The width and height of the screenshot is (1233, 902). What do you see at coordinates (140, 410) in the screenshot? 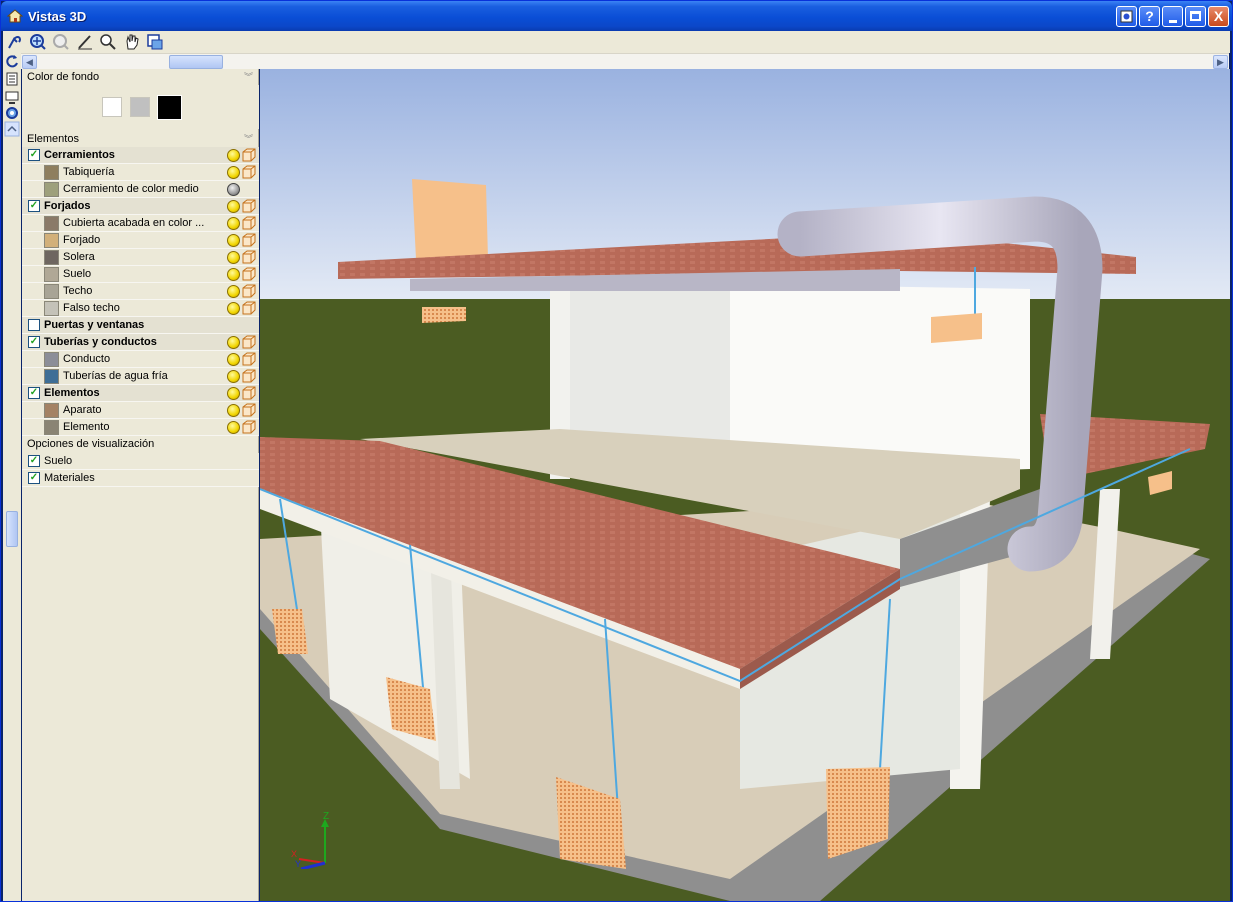
I see `element-row: Aparato` at bounding box center [140, 410].